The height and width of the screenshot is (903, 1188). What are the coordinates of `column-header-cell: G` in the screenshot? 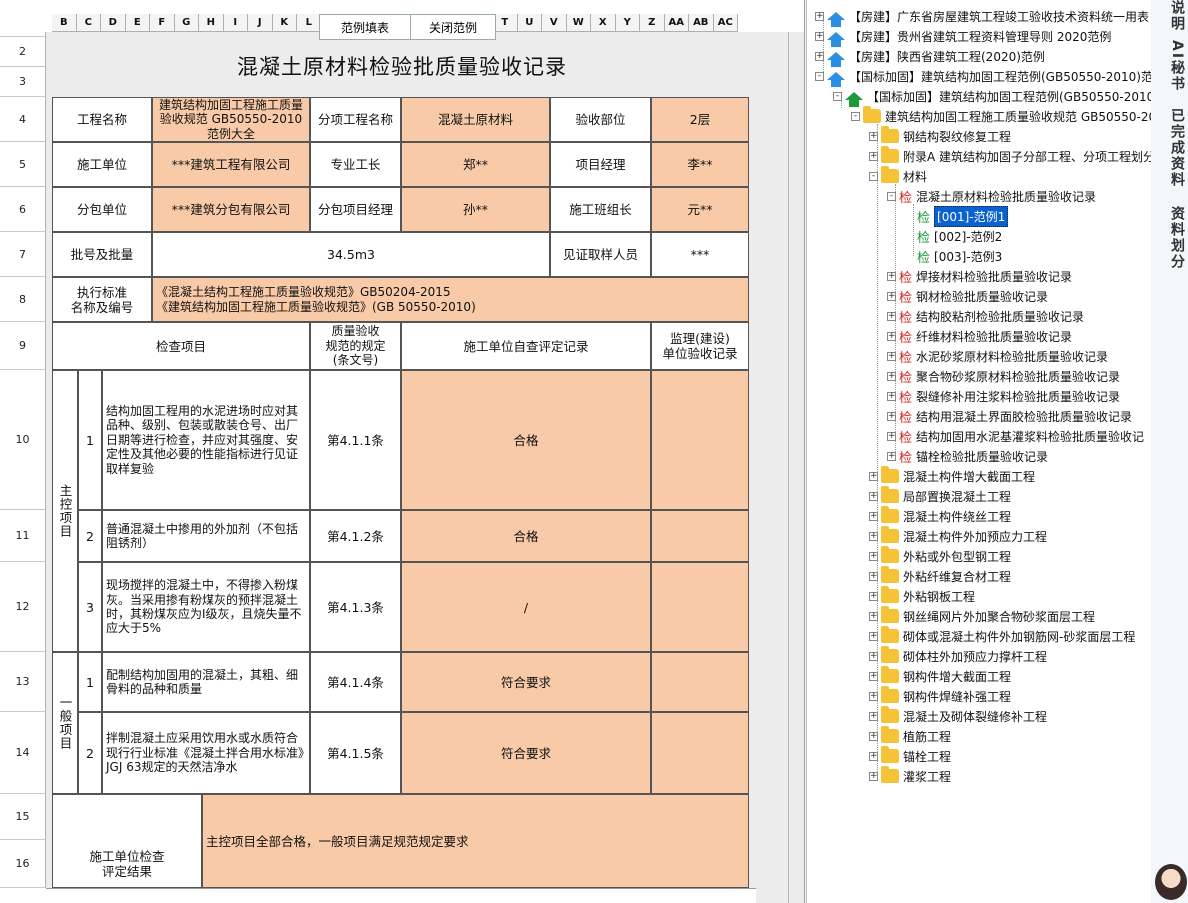 It's located at (186, 23).